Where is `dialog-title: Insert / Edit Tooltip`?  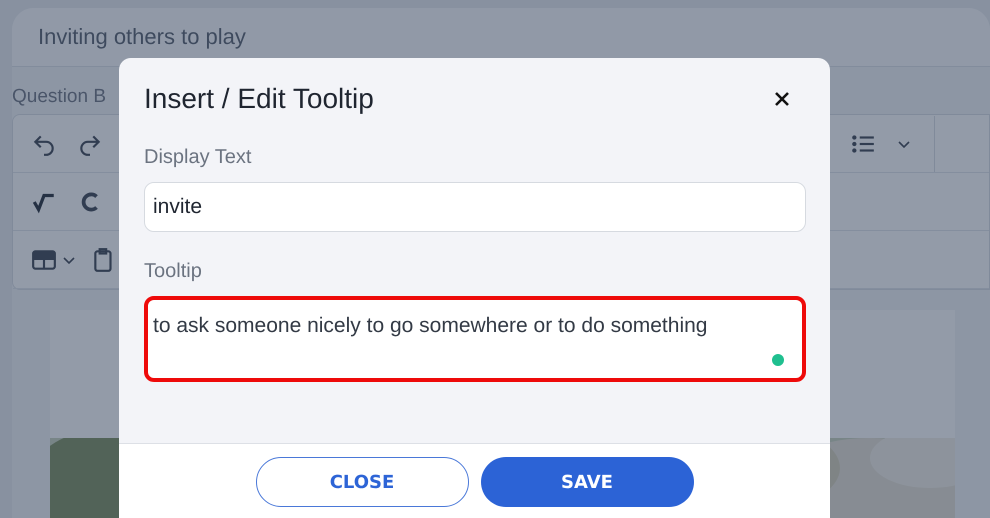
dialog-title: Insert / Edit Tooltip is located at coordinates (259, 99).